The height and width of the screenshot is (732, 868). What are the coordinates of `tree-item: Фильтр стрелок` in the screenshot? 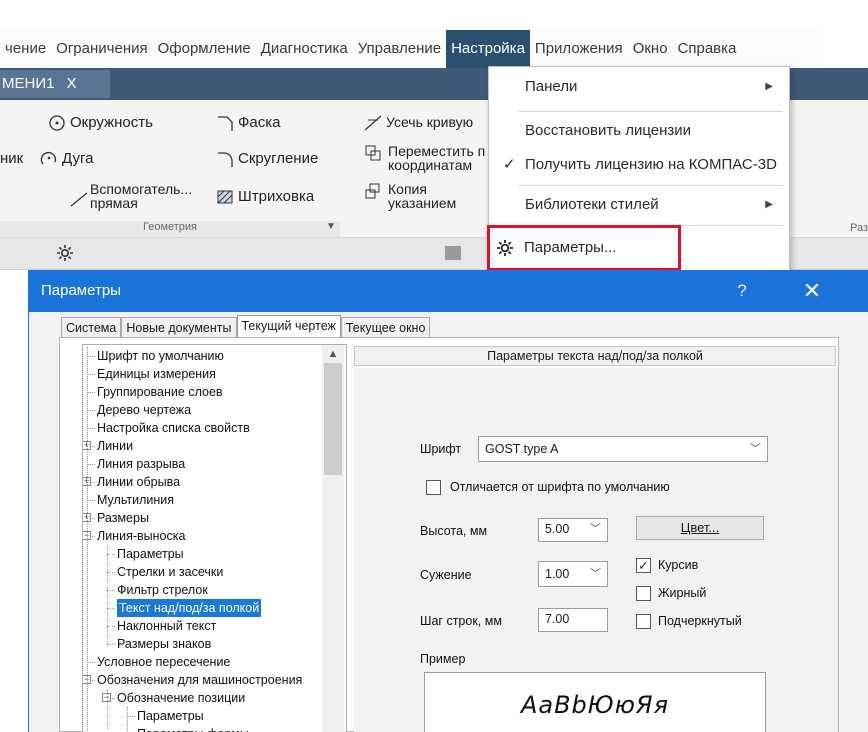 It's located at (162, 590).